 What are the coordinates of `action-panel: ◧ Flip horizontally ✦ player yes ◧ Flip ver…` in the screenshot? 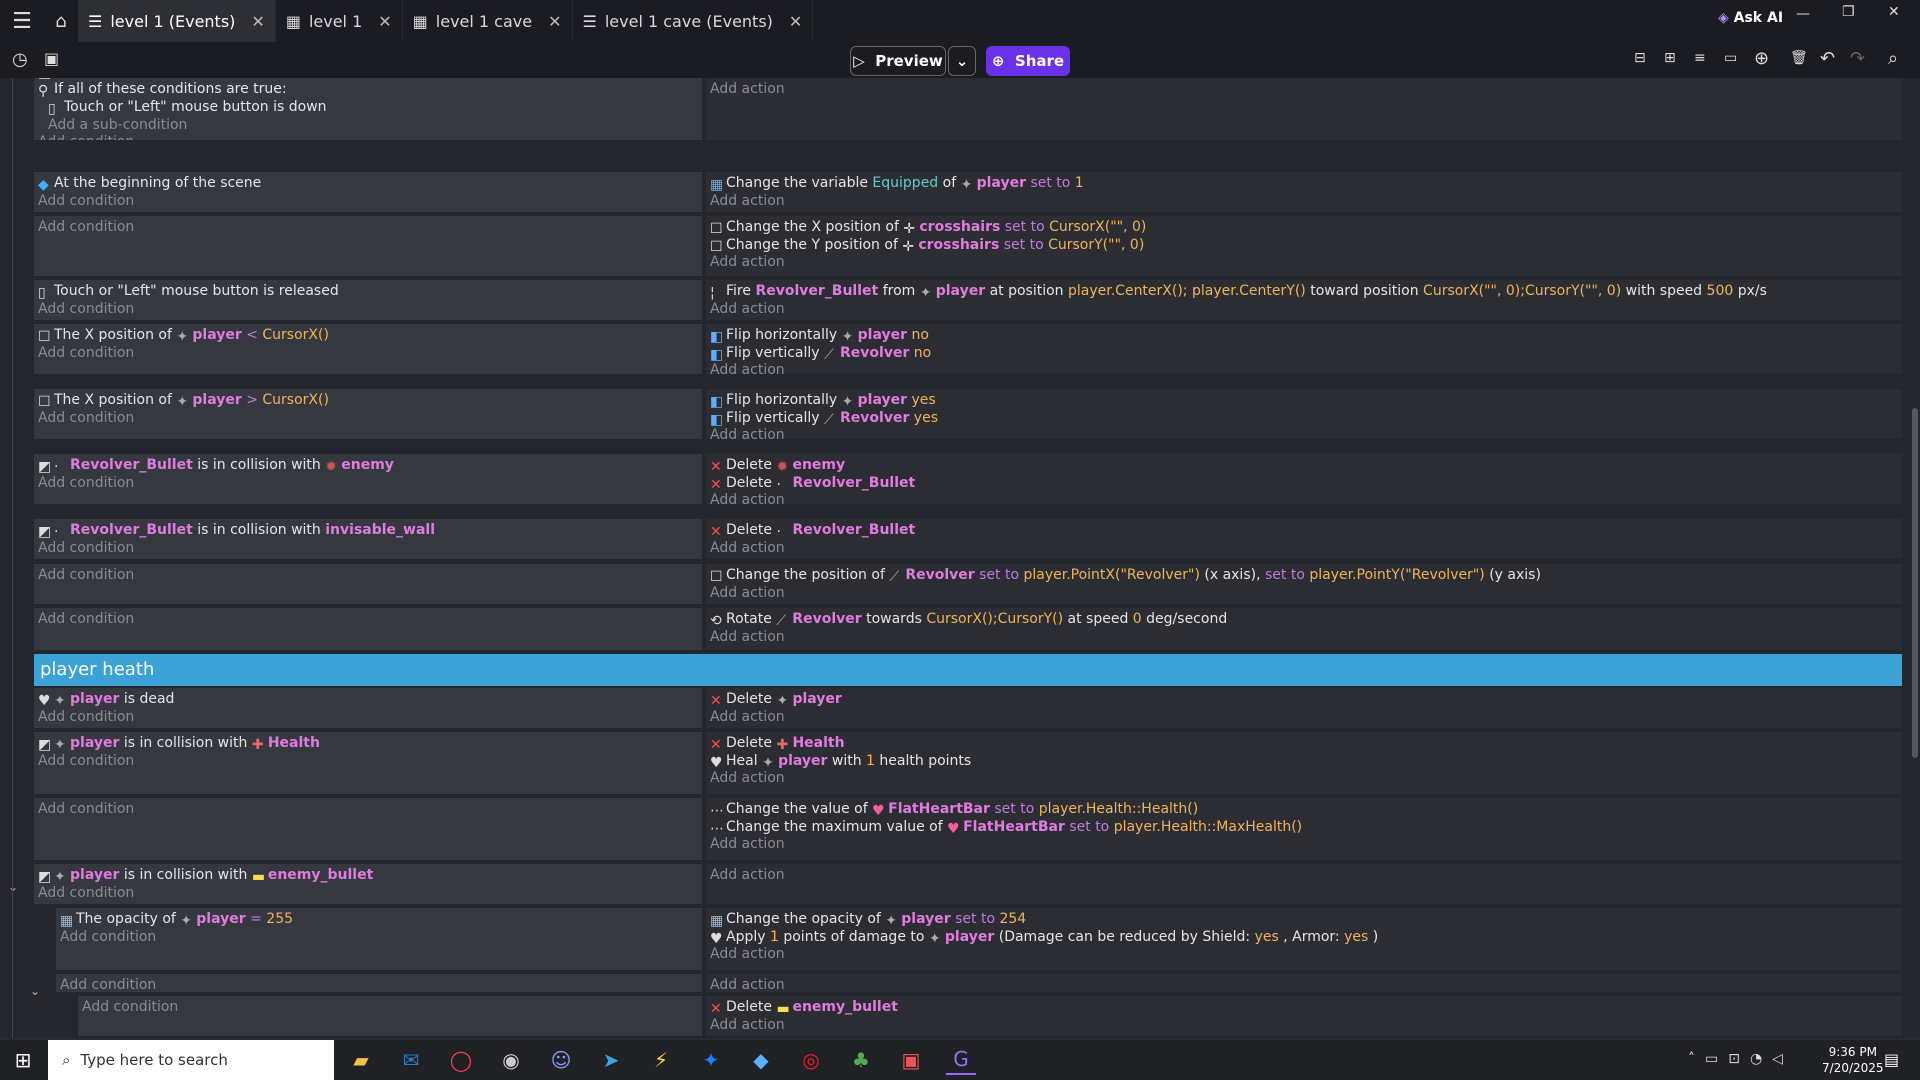 It's located at (1304, 416).